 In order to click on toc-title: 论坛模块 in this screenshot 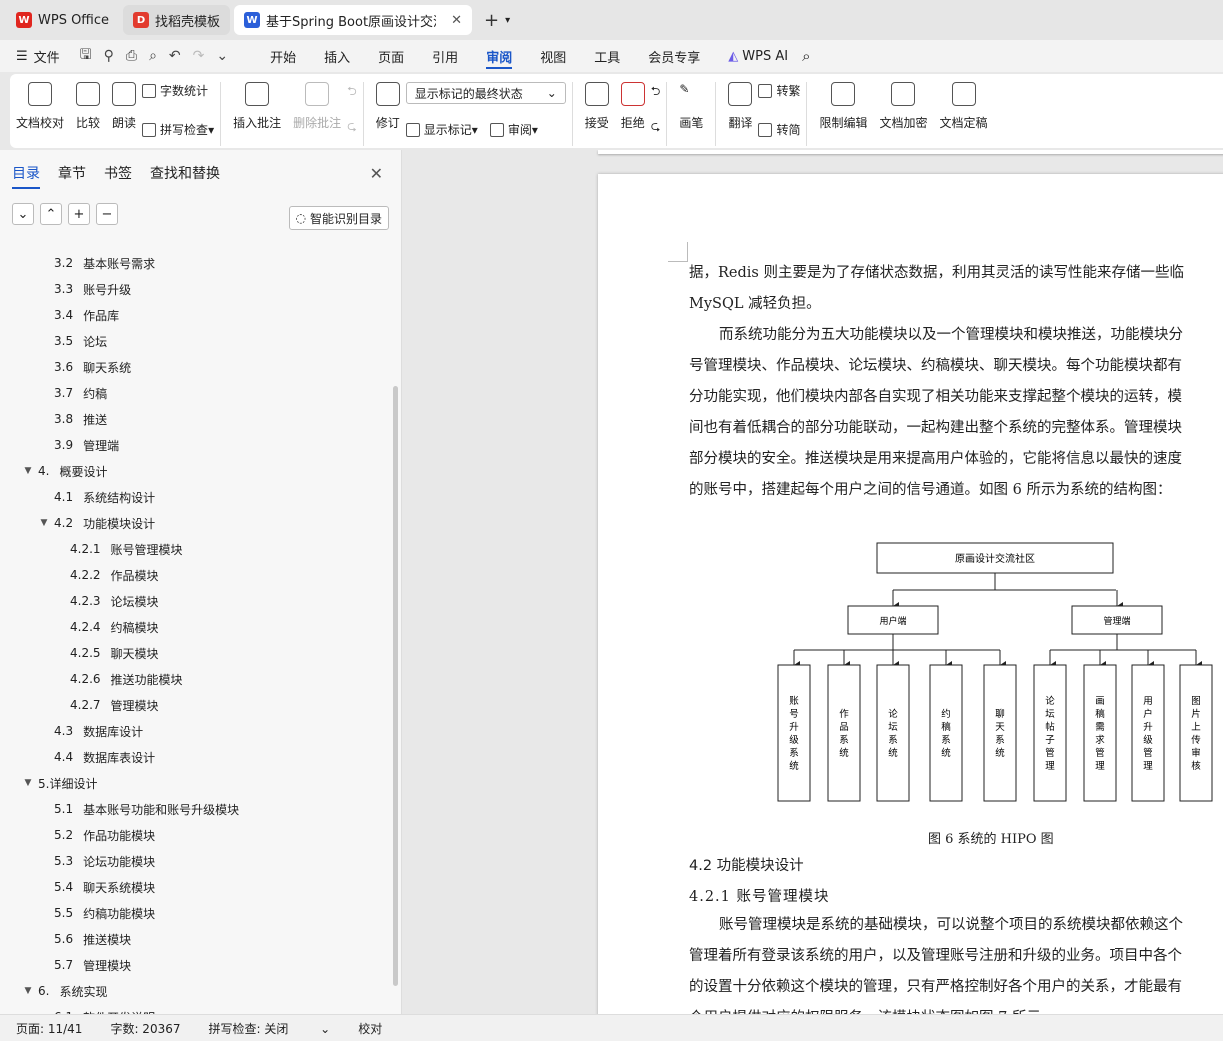, I will do `click(134, 601)`.